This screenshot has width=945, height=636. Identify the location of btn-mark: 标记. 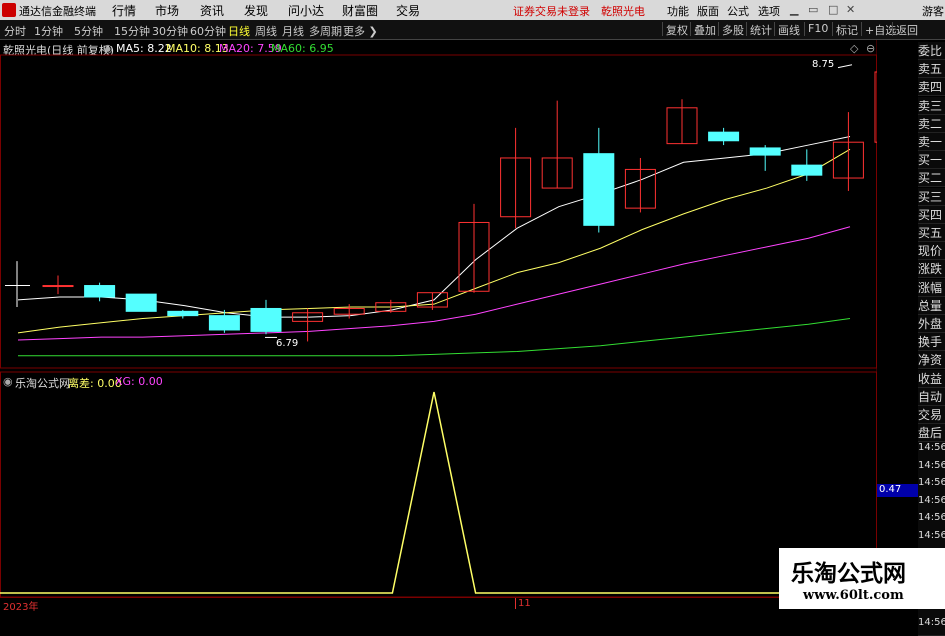
(845, 29).